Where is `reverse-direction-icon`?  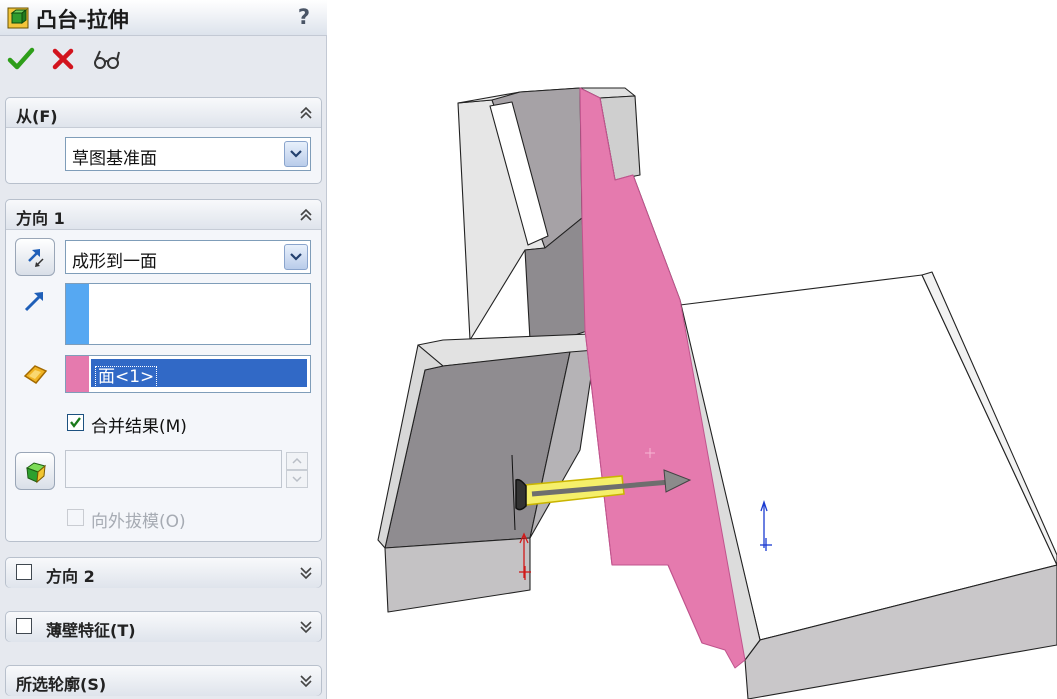 reverse-direction-icon is located at coordinates (36, 258).